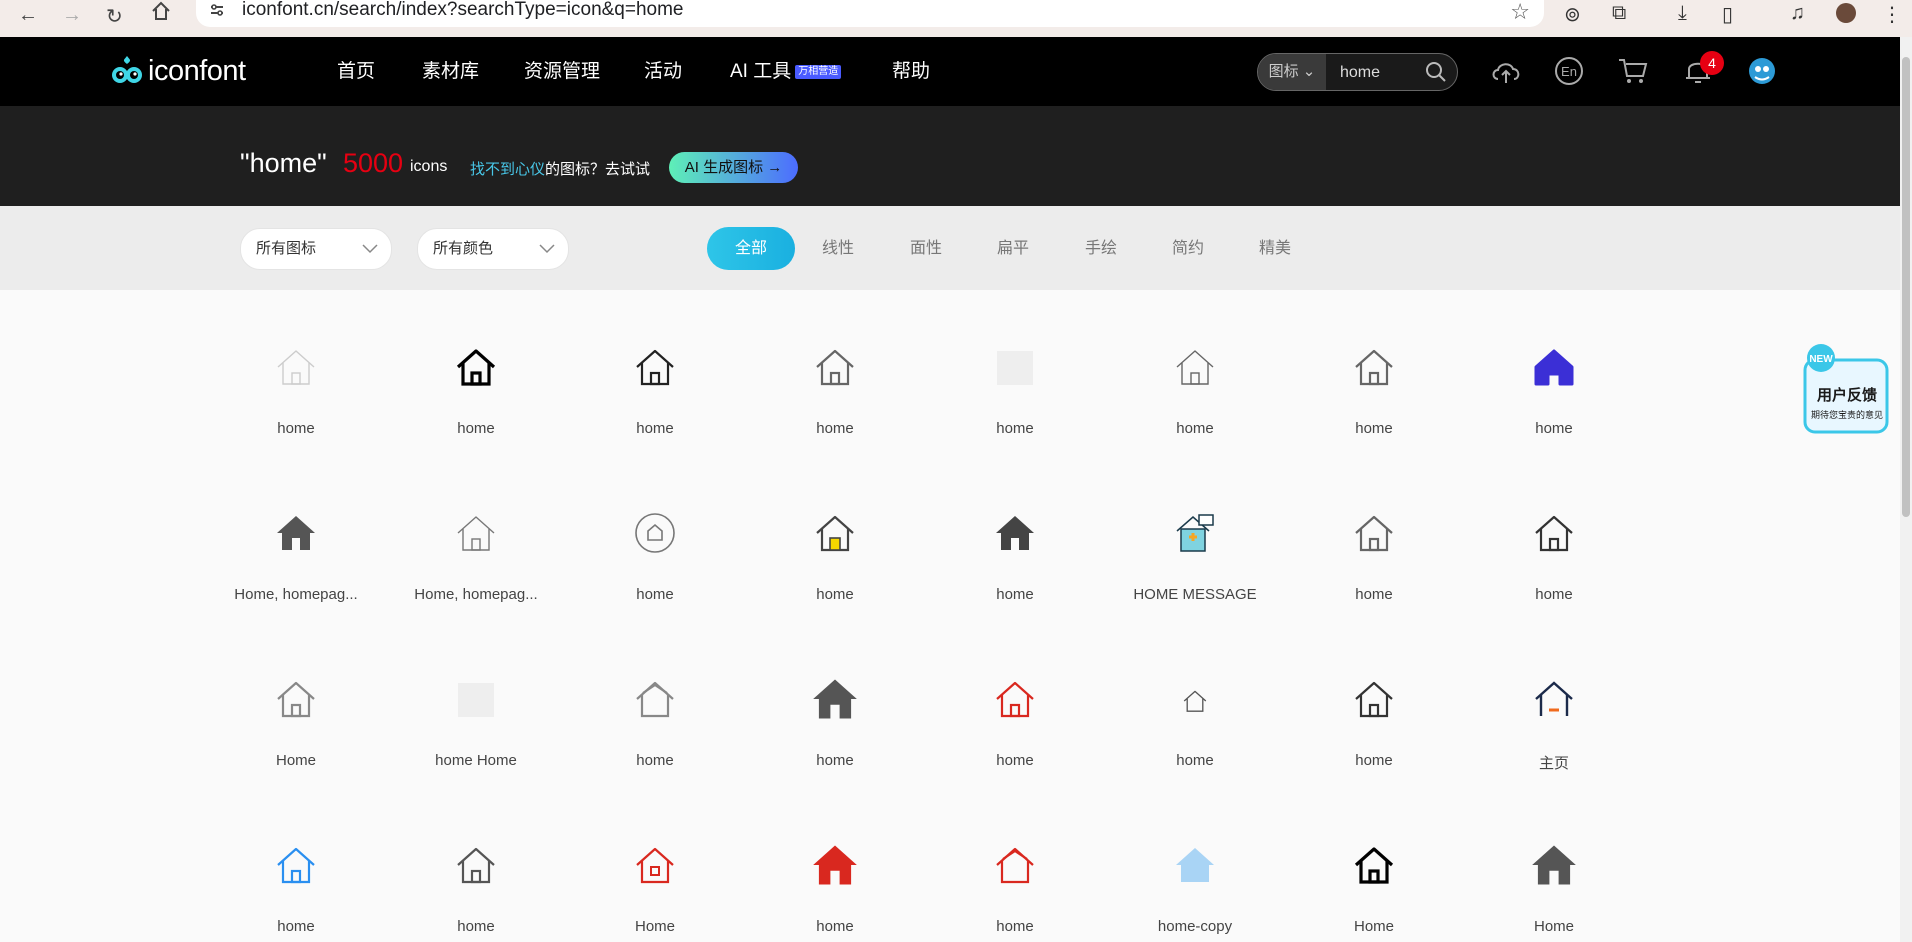  Describe the element at coordinates (751, 248) in the screenshot. I see `tab-all: 全部` at that location.